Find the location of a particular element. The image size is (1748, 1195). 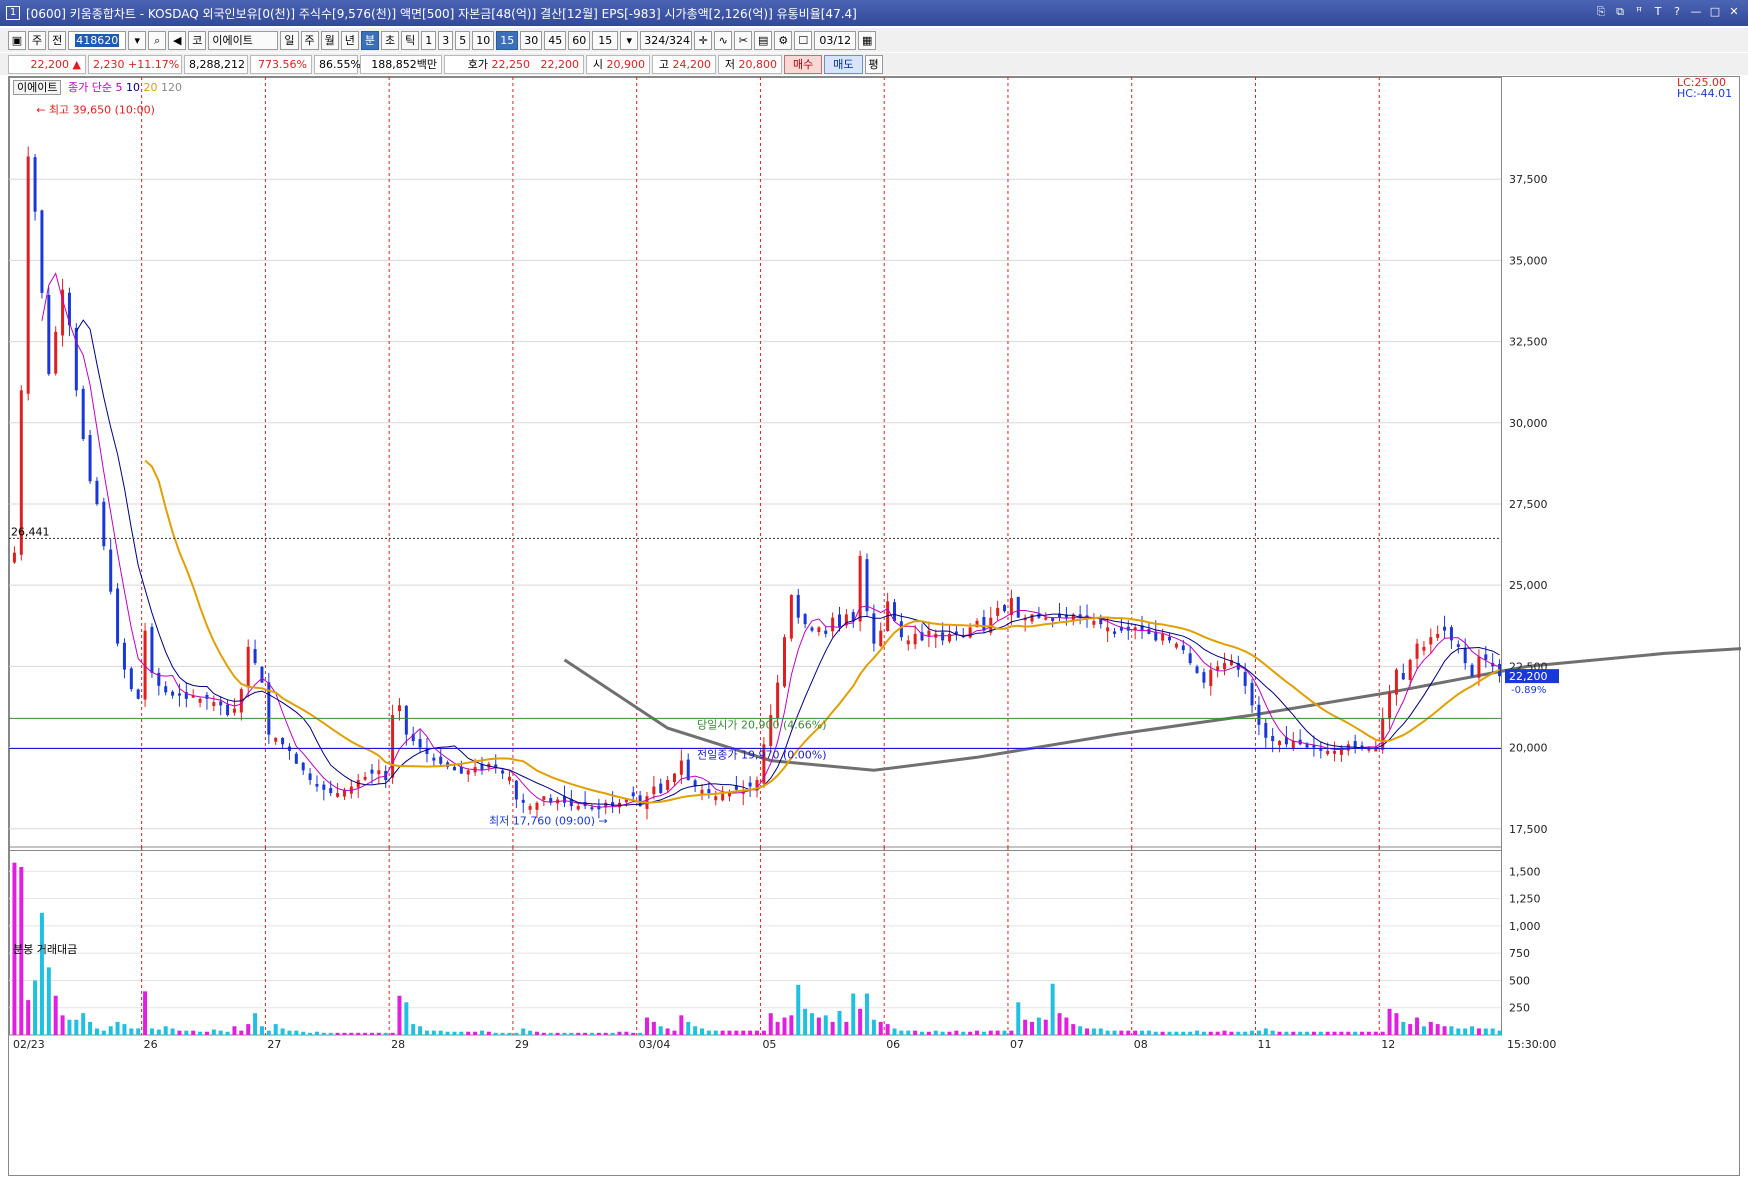

settings-icon: ⚙ is located at coordinates (783, 40).